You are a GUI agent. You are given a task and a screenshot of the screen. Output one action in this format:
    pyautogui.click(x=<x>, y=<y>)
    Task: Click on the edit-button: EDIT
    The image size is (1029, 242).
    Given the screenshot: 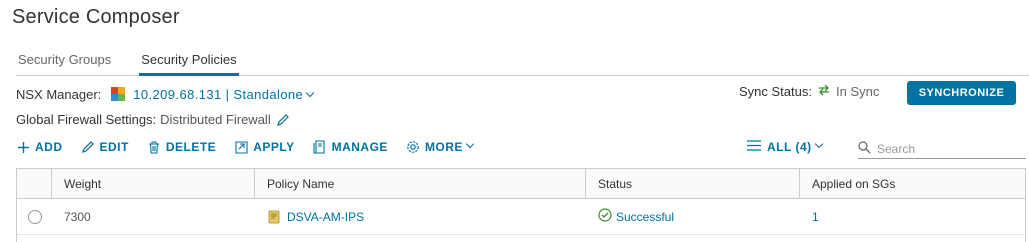 What is the action you would take?
    pyautogui.click(x=105, y=147)
    